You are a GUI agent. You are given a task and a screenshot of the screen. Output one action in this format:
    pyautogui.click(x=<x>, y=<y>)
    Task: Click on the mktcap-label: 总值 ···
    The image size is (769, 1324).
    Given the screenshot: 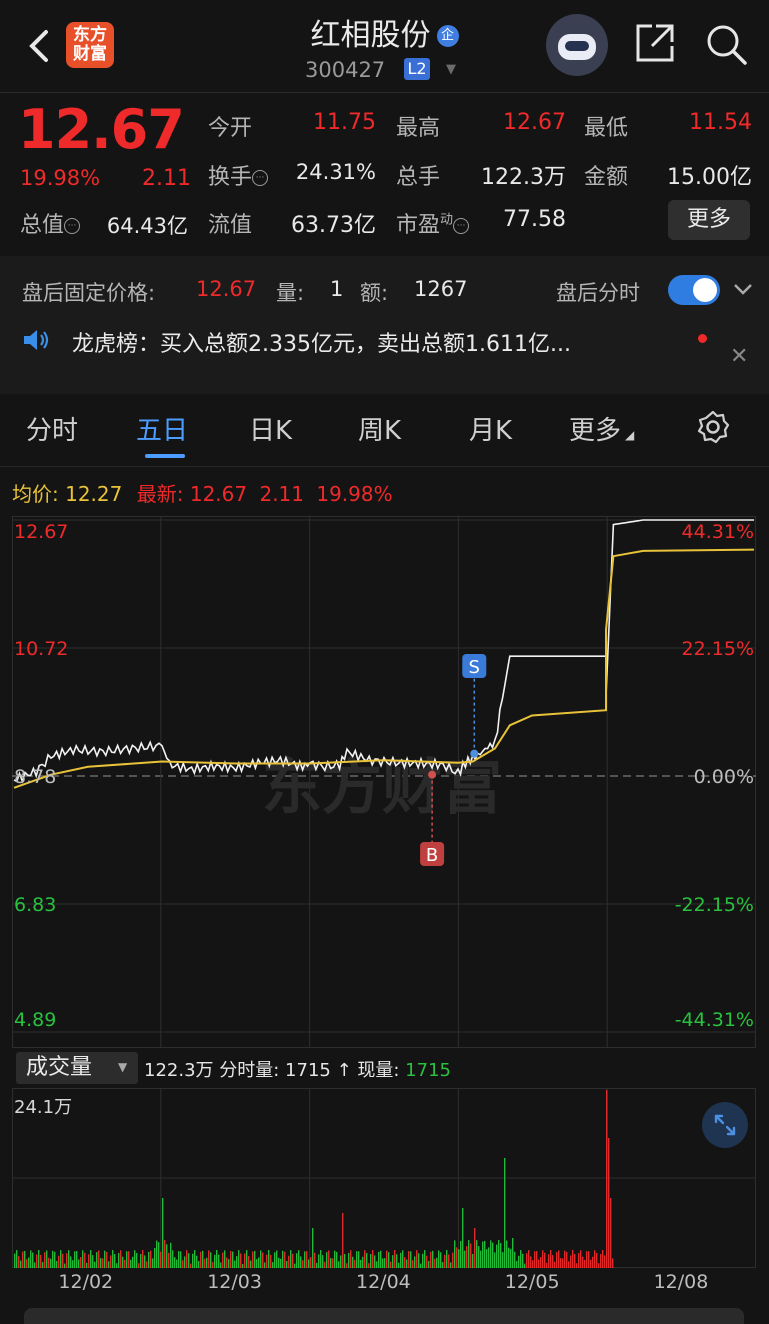 What is the action you would take?
    pyautogui.click(x=50, y=223)
    